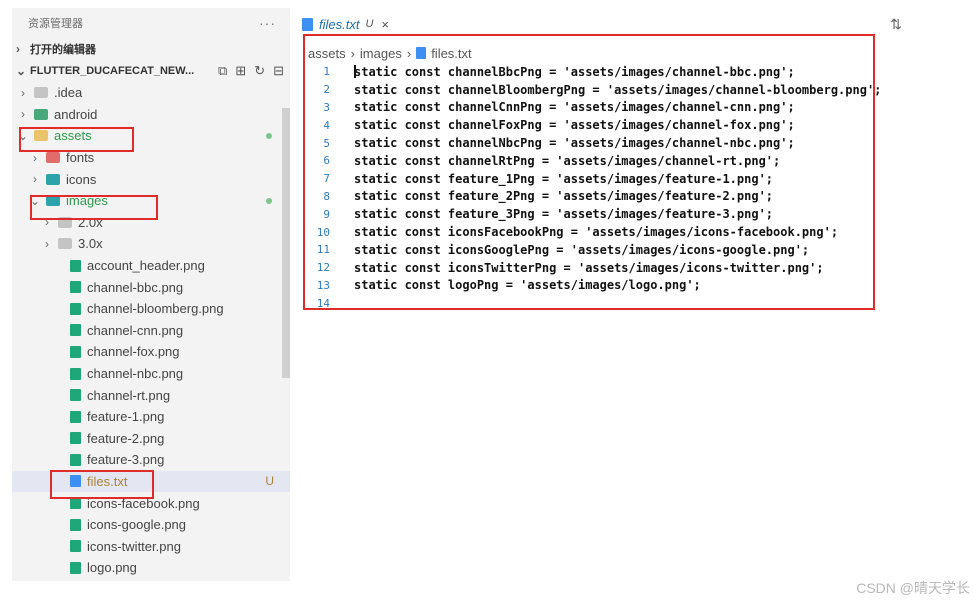  I want to click on open-editors-label: 打开的编辑器, so click(63, 50).